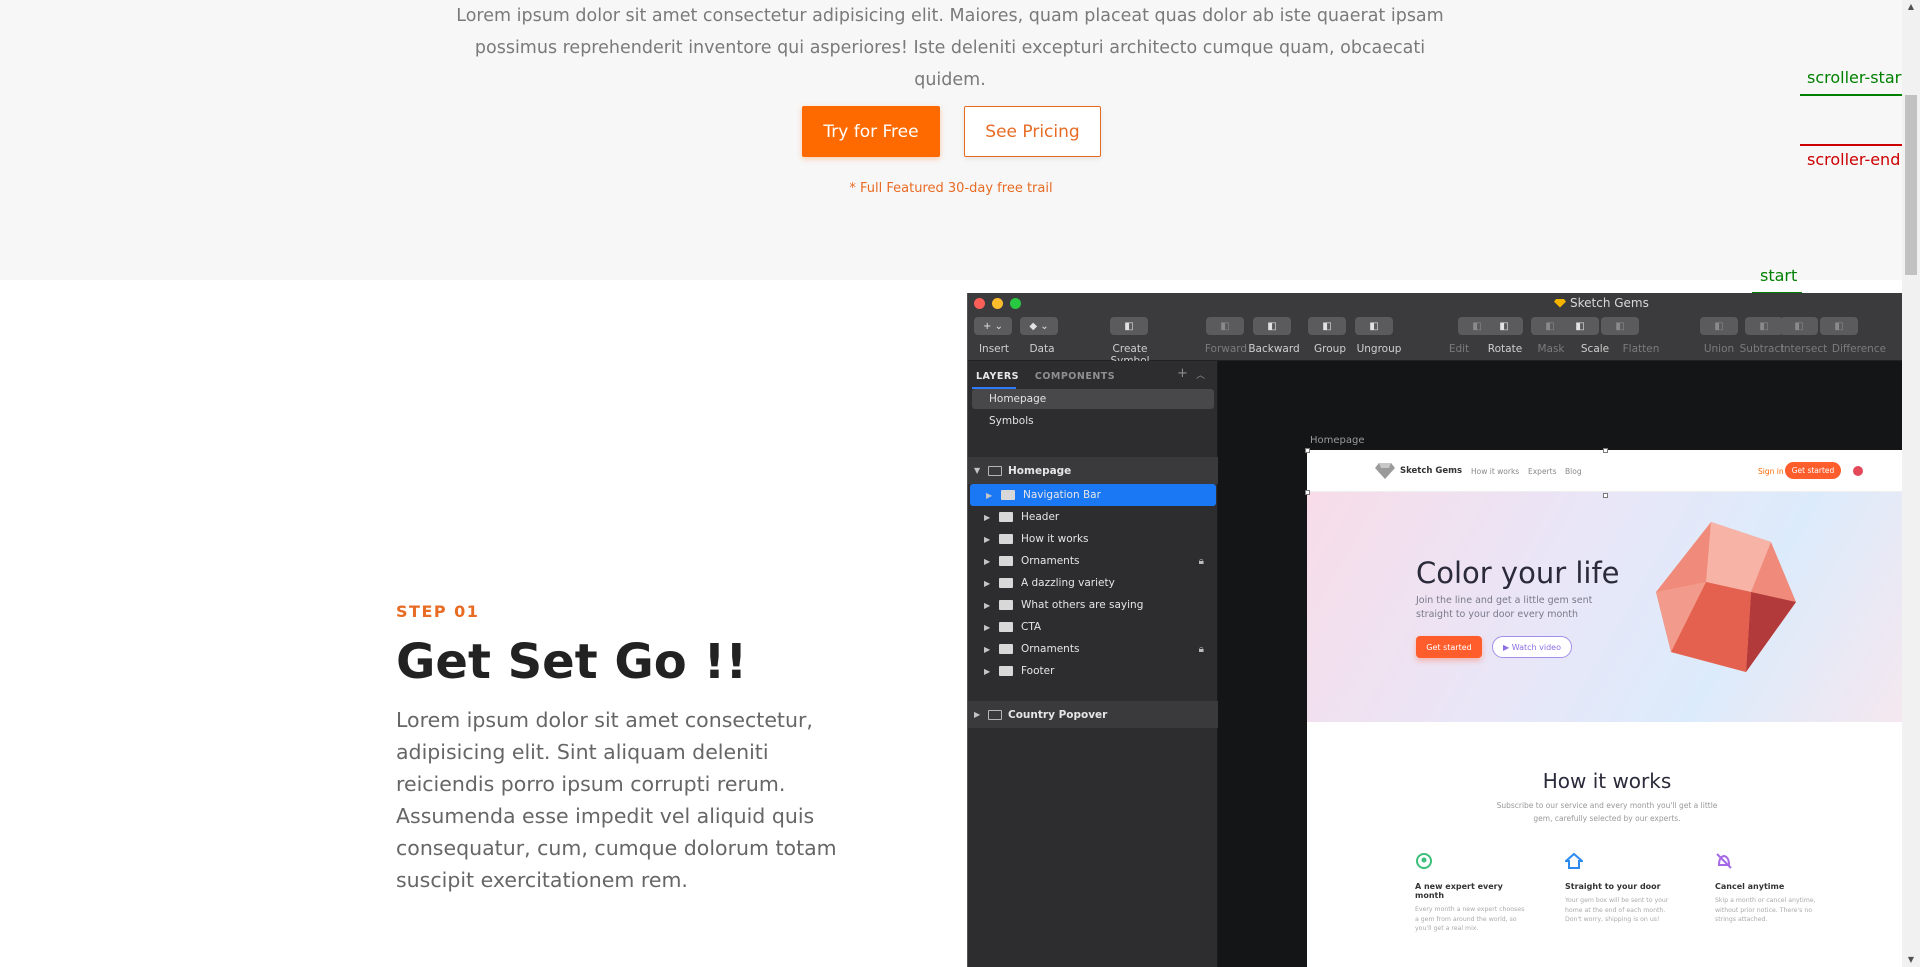 The width and height of the screenshot is (1920, 967). I want to click on add-page-icon: +, so click(1182, 373).